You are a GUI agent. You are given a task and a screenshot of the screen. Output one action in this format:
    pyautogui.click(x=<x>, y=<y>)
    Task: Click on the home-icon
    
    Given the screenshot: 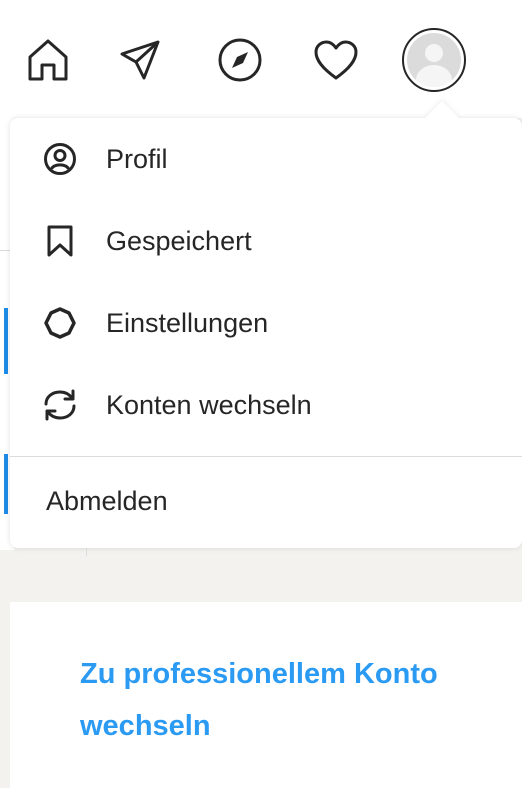 What is the action you would take?
    pyautogui.click(x=48, y=60)
    